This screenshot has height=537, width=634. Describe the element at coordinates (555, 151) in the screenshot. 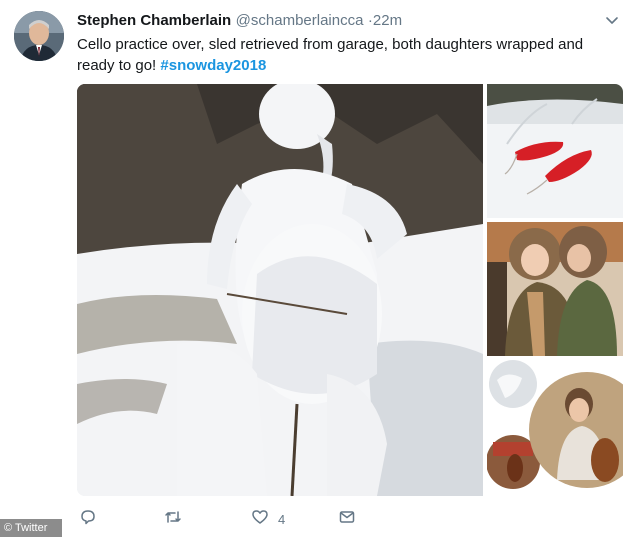

I see `photo-red-sleds` at that location.